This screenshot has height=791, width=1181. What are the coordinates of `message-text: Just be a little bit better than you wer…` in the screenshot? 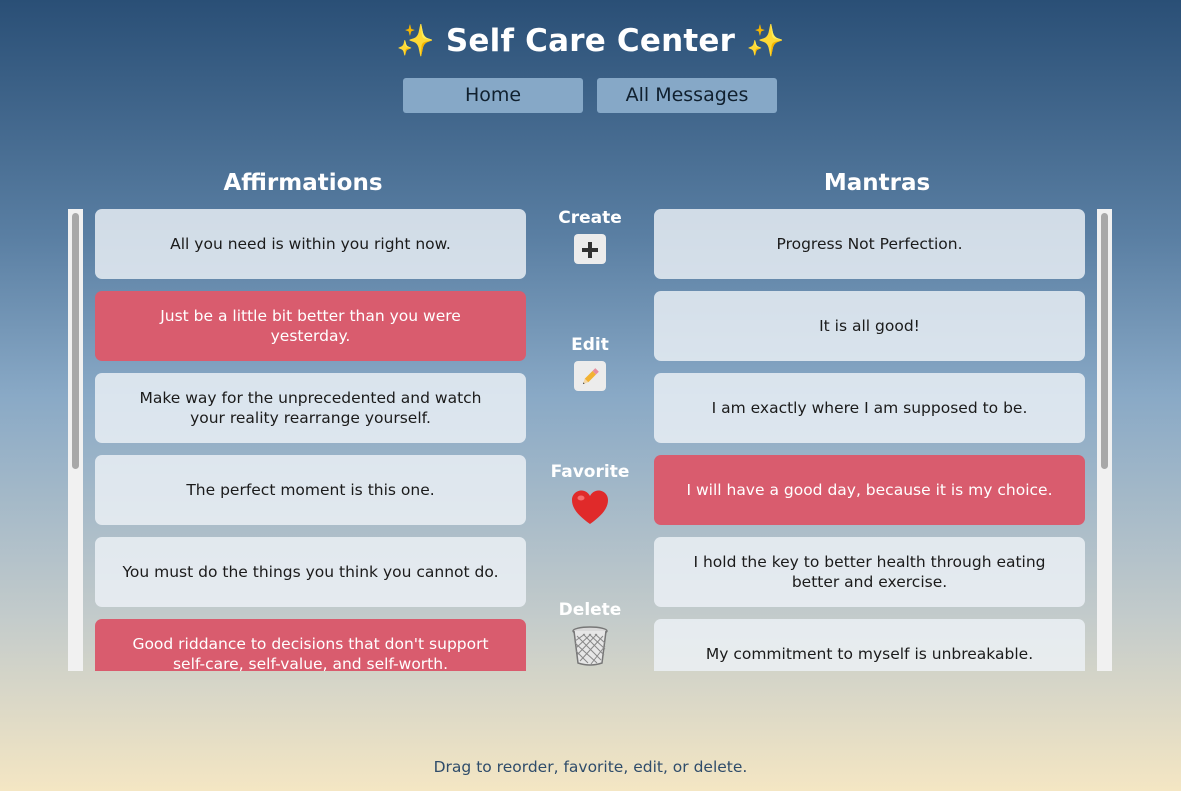 It's located at (310, 326).